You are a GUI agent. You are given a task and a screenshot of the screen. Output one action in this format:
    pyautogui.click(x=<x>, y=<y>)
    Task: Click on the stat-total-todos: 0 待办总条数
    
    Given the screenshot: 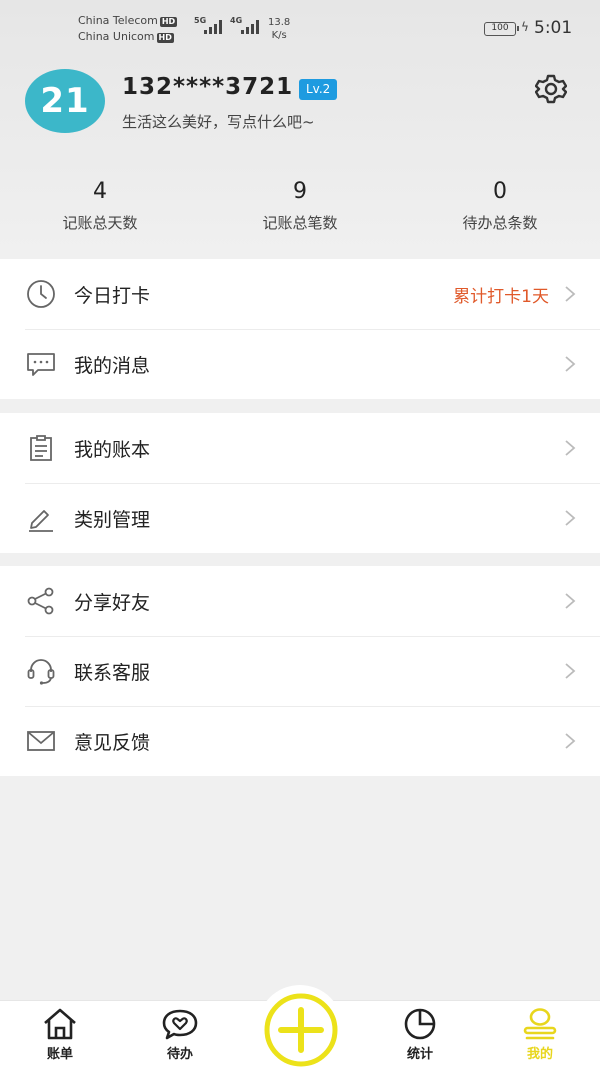 What is the action you would take?
    pyautogui.click(x=500, y=205)
    